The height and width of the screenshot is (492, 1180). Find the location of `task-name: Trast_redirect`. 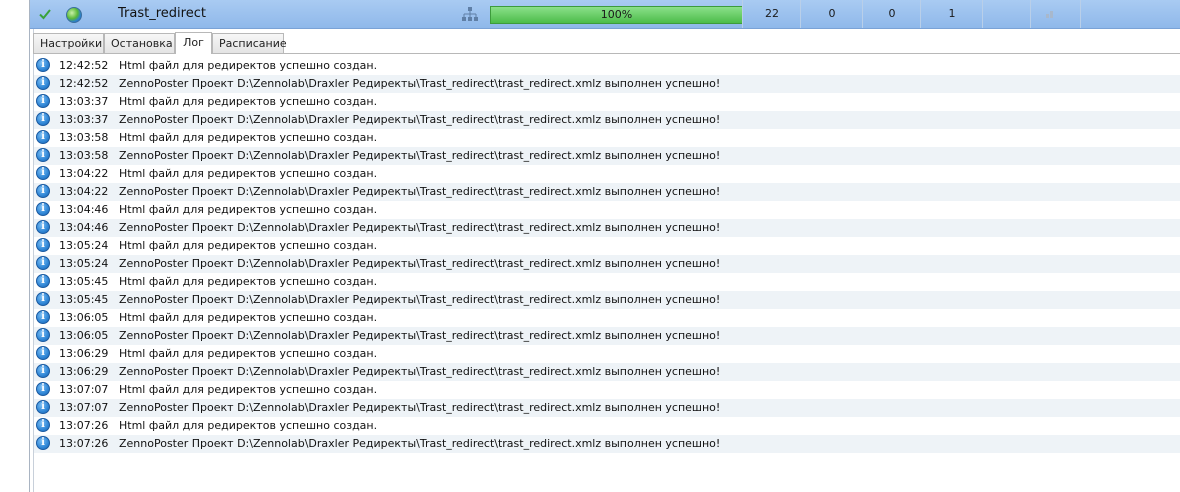

task-name: Trast_redirect is located at coordinates (162, 13).